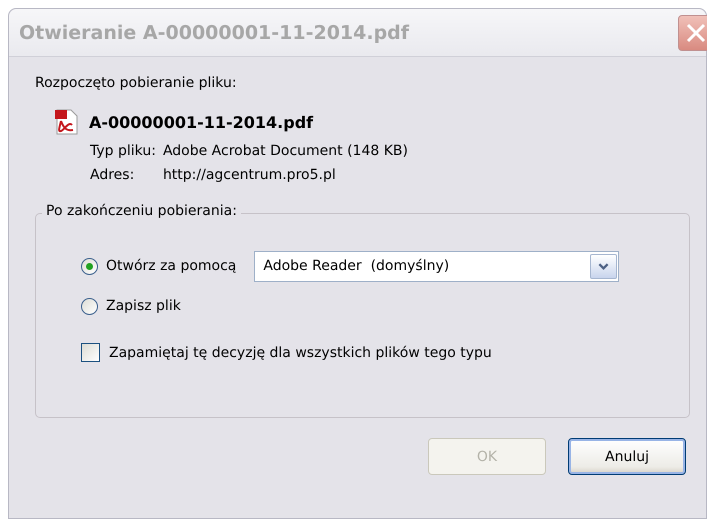 Image resolution: width=707 pixels, height=519 pixels. Describe the element at coordinates (123, 151) in the screenshot. I see `field-label: Typ pliku:` at that location.